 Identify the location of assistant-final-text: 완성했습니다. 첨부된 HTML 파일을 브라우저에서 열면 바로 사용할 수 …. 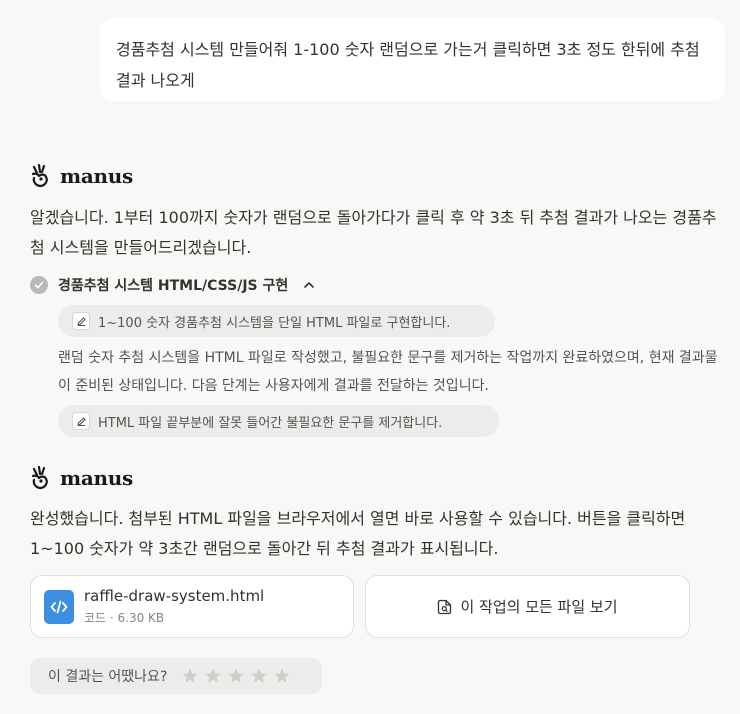
(358, 533).